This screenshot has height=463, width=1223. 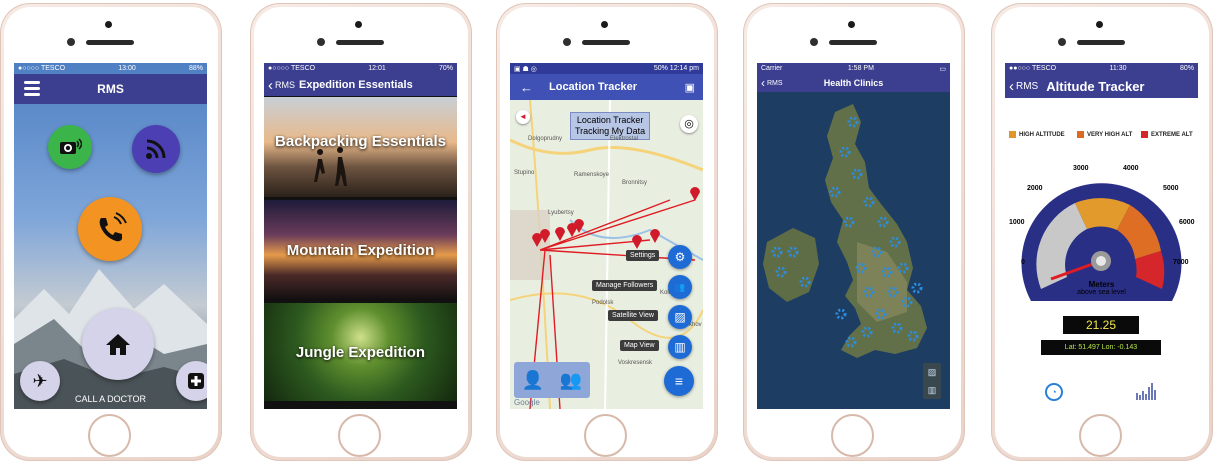 What do you see at coordinates (196, 381) in the screenshot?
I see `medical-cross-icon` at bounding box center [196, 381].